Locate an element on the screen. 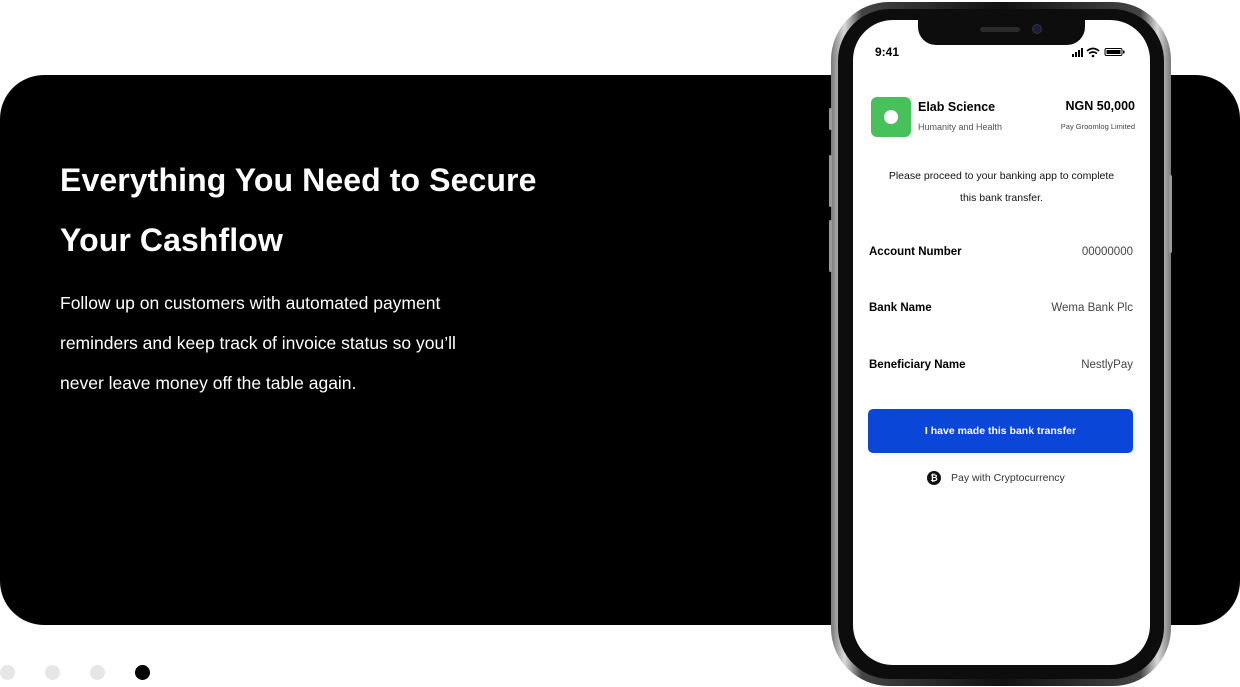 The width and height of the screenshot is (1240, 687). carousel-pagination is located at coordinates (80, 673).